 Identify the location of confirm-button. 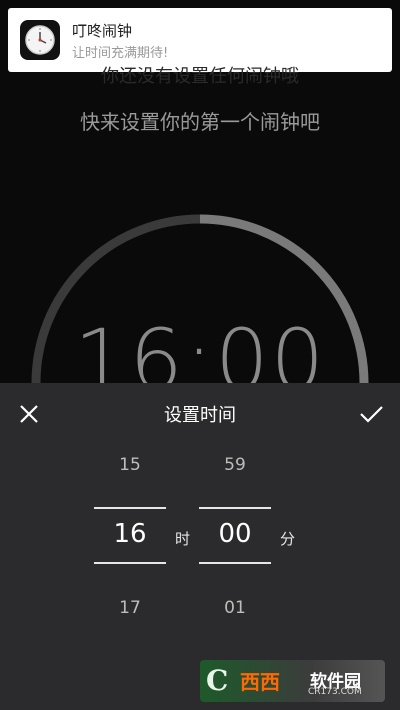
(371, 414).